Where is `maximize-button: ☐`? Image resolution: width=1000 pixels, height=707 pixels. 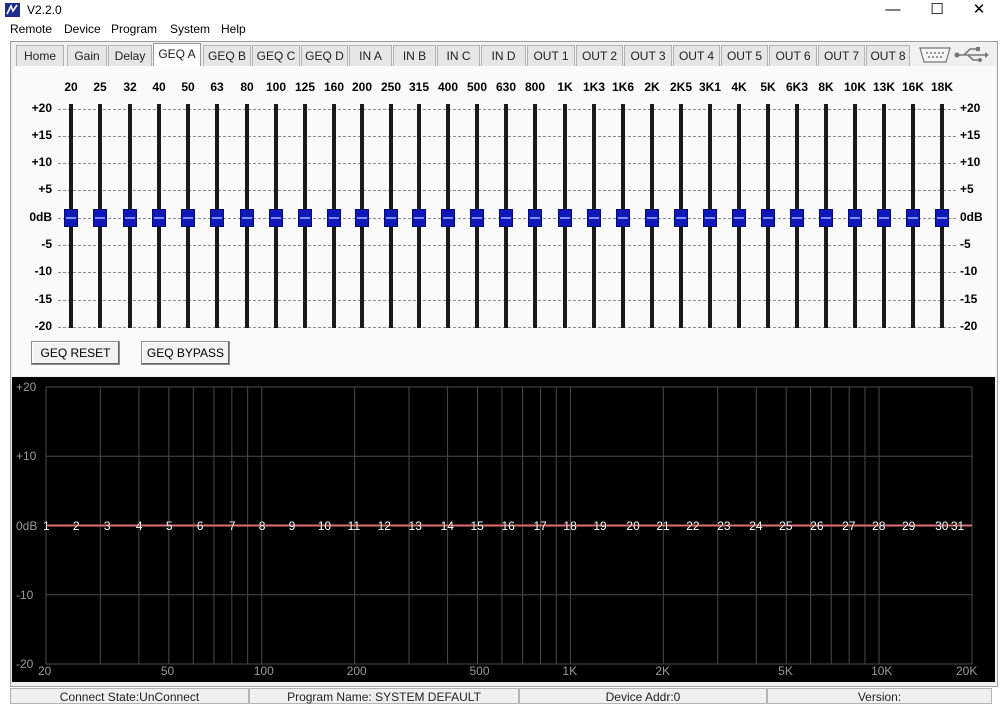 maximize-button: ☐ is located at coordinates (937, 10).